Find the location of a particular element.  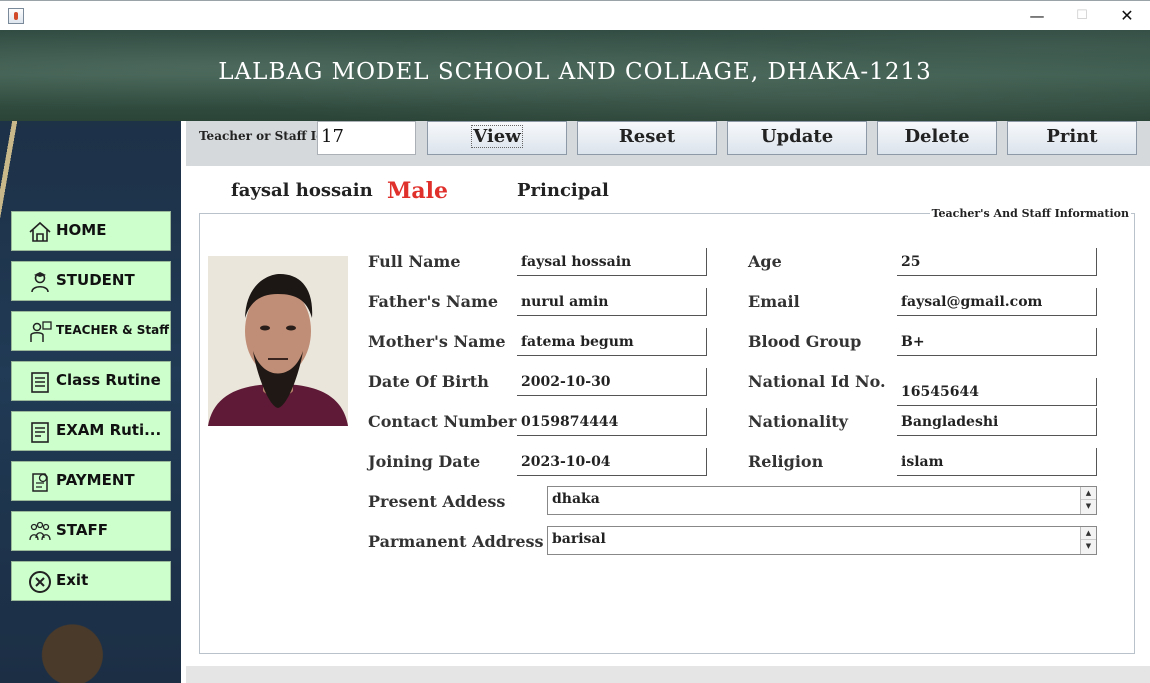

nav-payment-button: PAYMENT is located at coordinates (91, 481).